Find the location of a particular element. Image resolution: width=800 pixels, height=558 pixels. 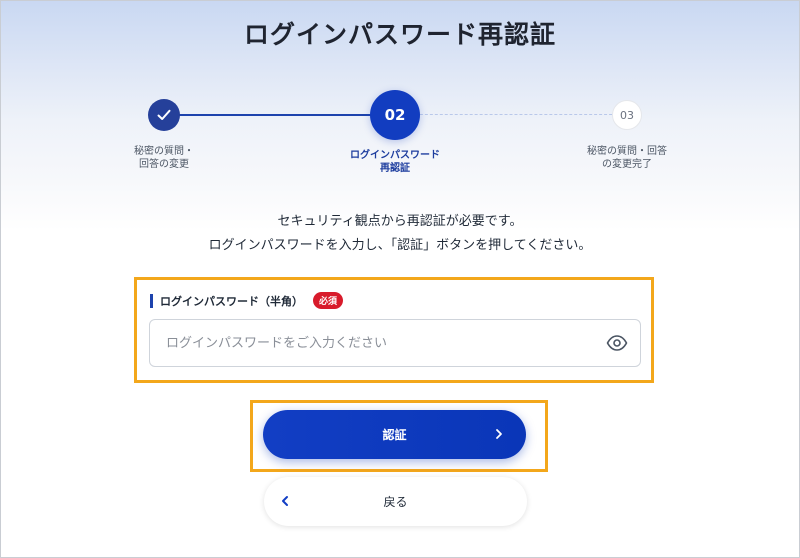

step-1-label-line-1: 秘密の質問・ is located at coordinates (164, 151).